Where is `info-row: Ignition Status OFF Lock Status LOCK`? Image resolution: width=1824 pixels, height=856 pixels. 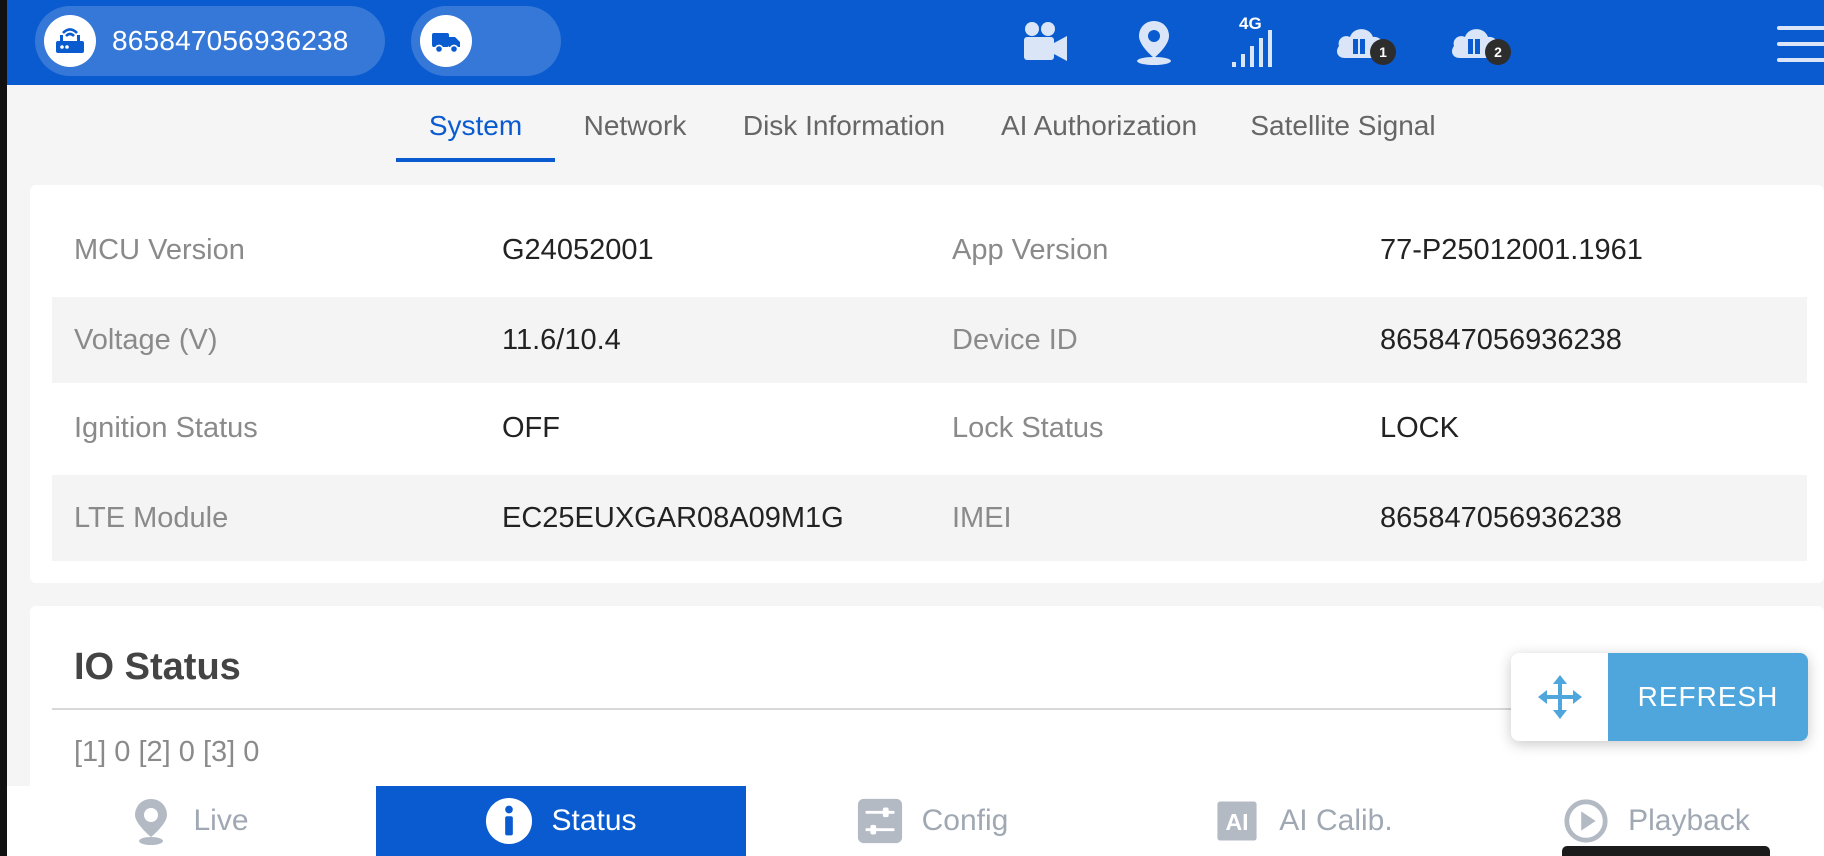
info-row: Ignition Status OFF Lock Status LOCK is located at coordinates (929, 428).